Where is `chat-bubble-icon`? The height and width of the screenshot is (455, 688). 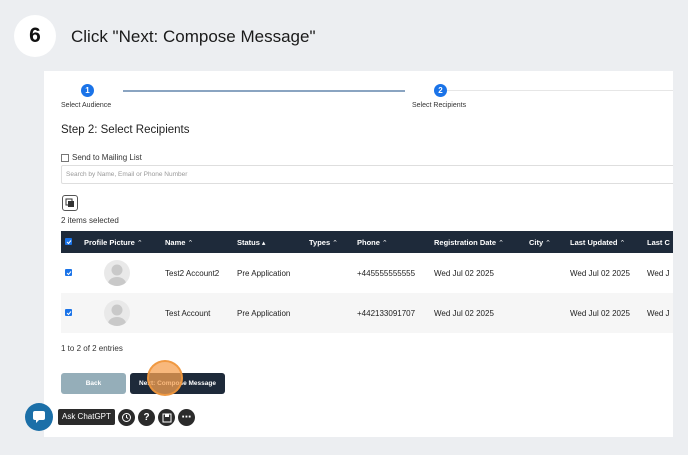 chat-bubble-icon is located at coordinates (39, 417).